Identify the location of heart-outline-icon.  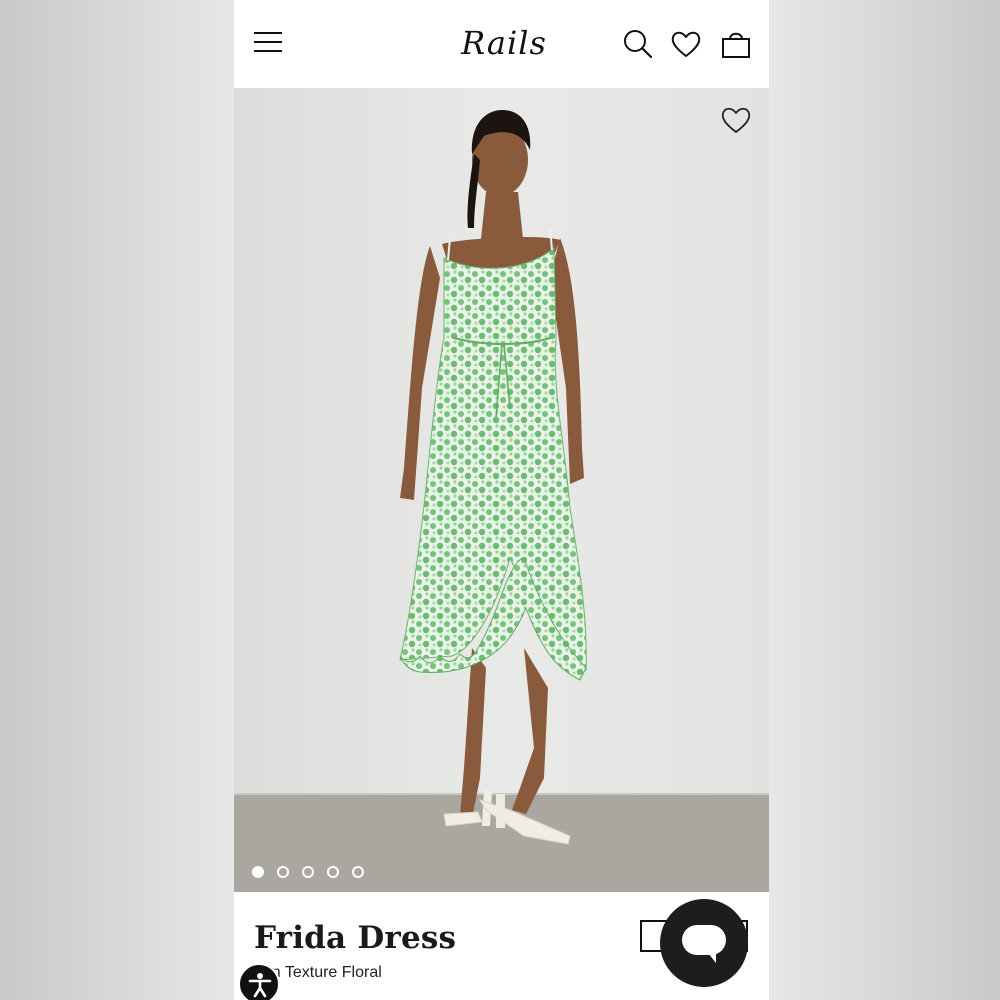
(736, 120).